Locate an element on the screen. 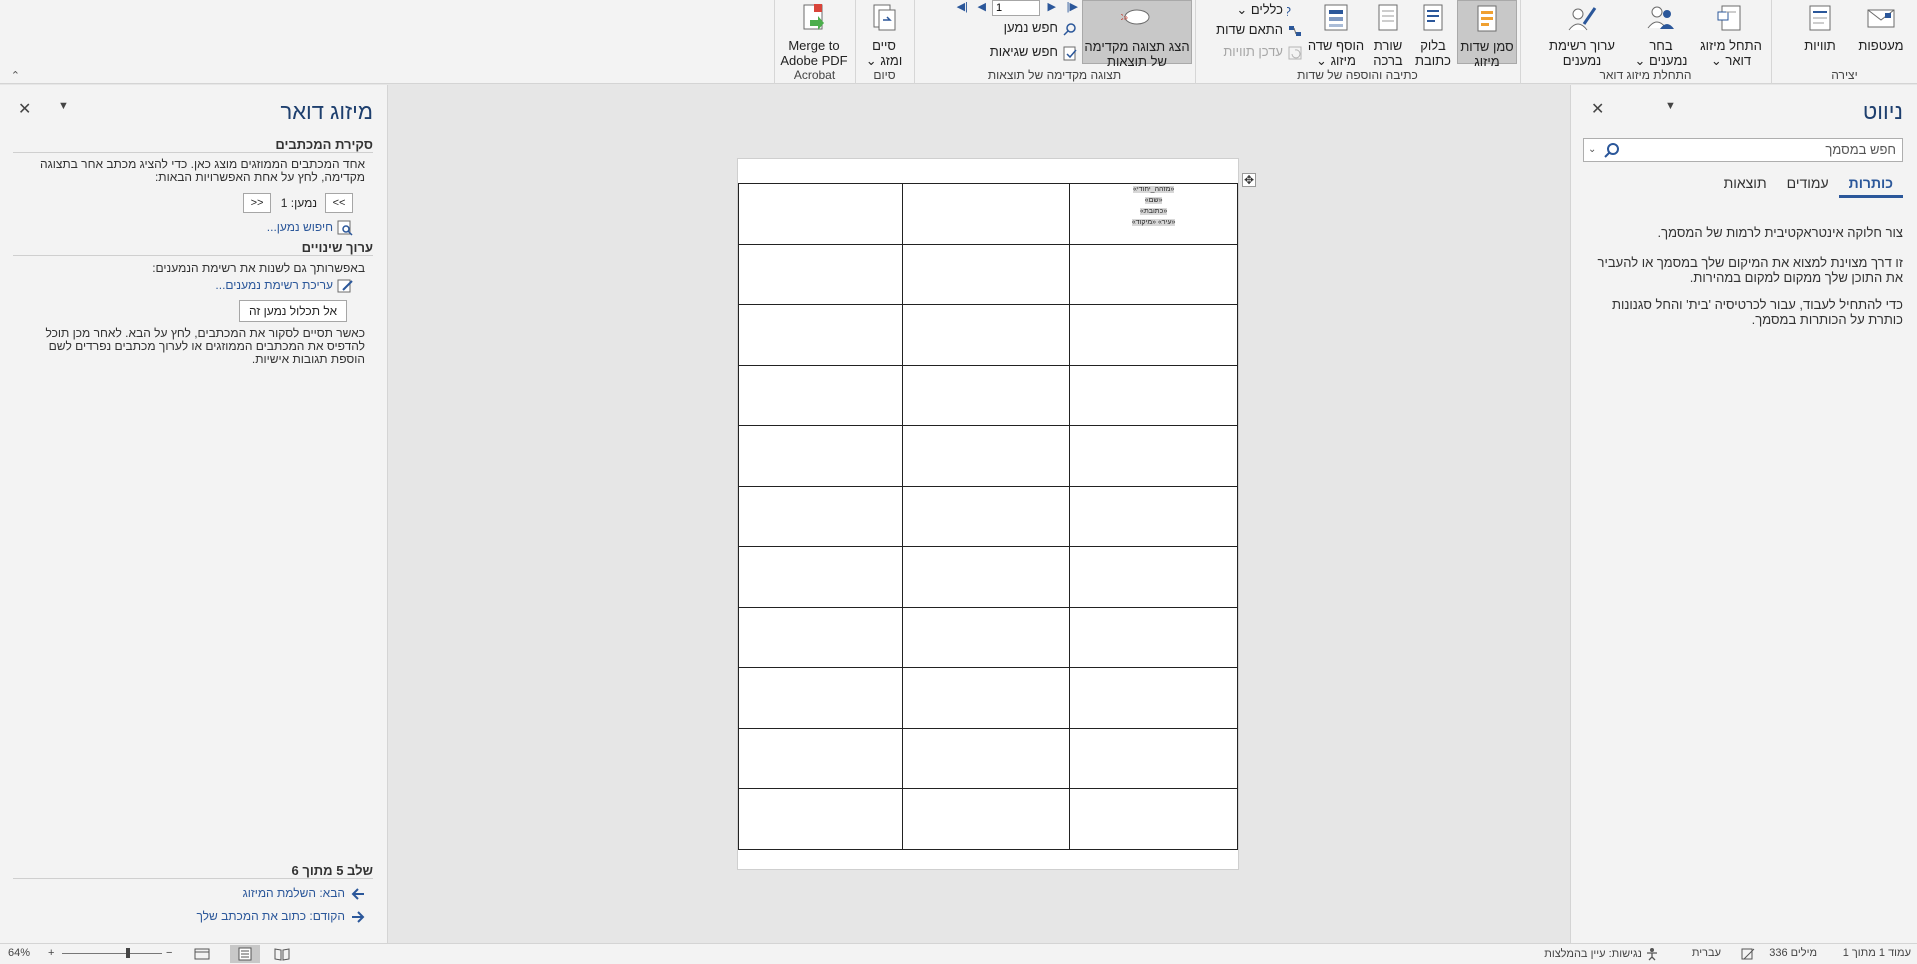 The height and width of the screenshot is (964, 1917). next-record-icon: ▶ is located at coordinates (1051, 7).